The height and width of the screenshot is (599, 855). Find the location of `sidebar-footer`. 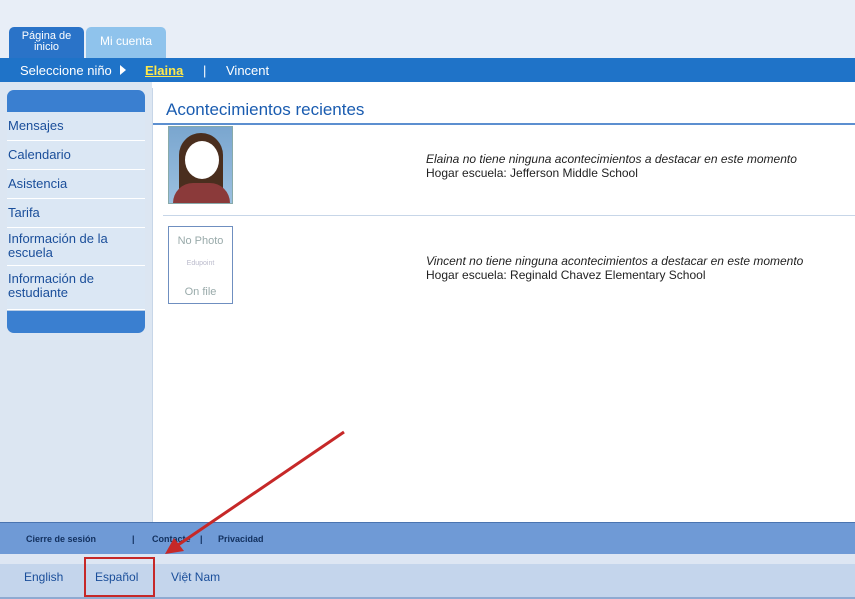

sidebar-footer is located at coordinates (76, 322).